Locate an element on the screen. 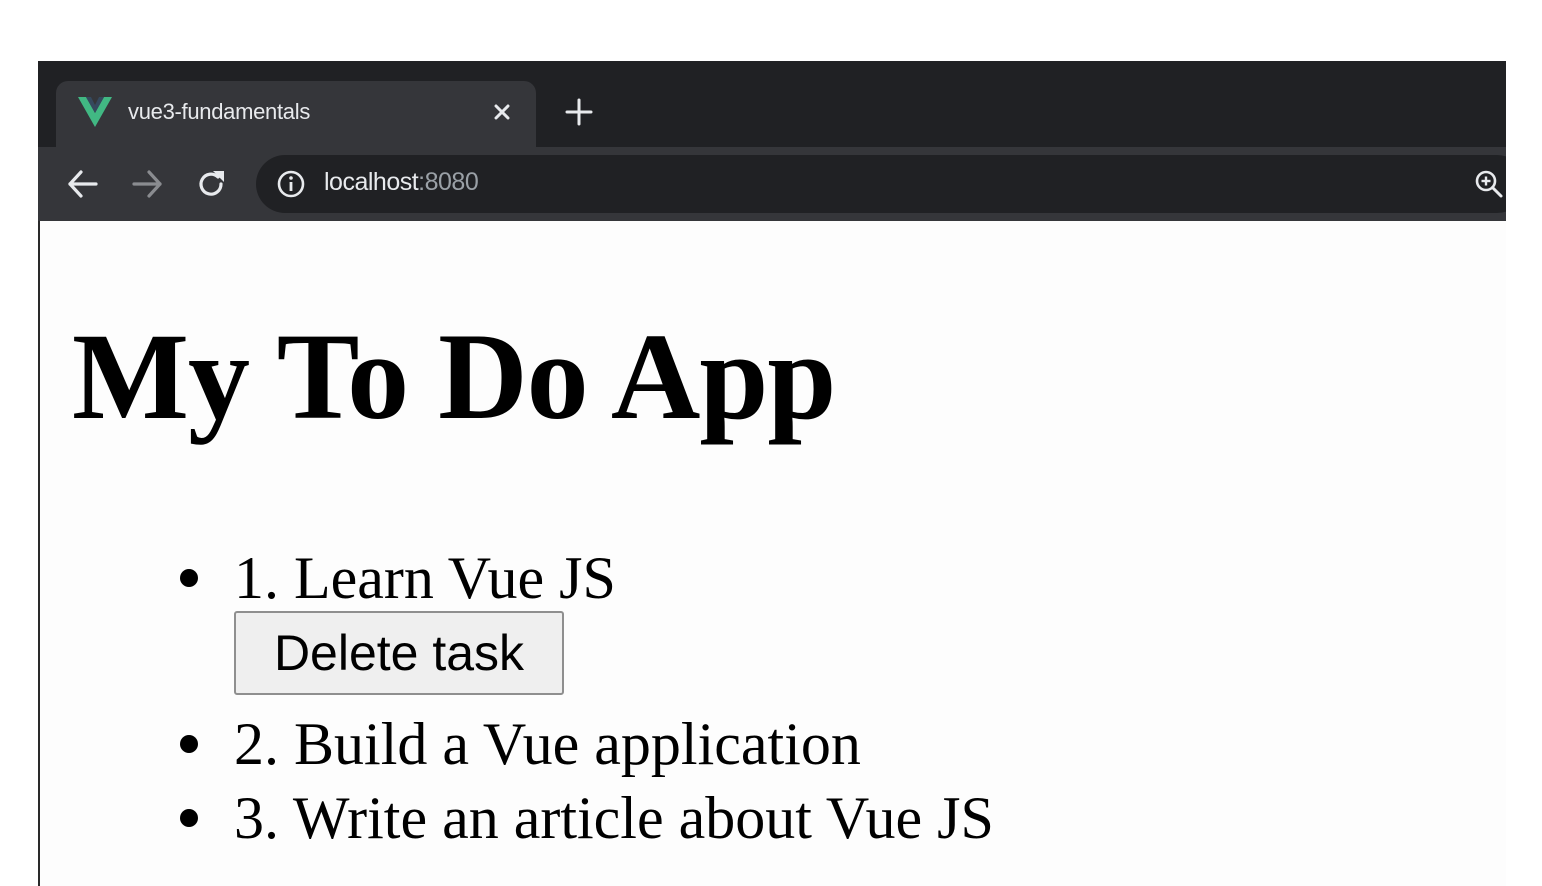  task-text: 1. Learn Vue JS is located at coordinates (425, 578).